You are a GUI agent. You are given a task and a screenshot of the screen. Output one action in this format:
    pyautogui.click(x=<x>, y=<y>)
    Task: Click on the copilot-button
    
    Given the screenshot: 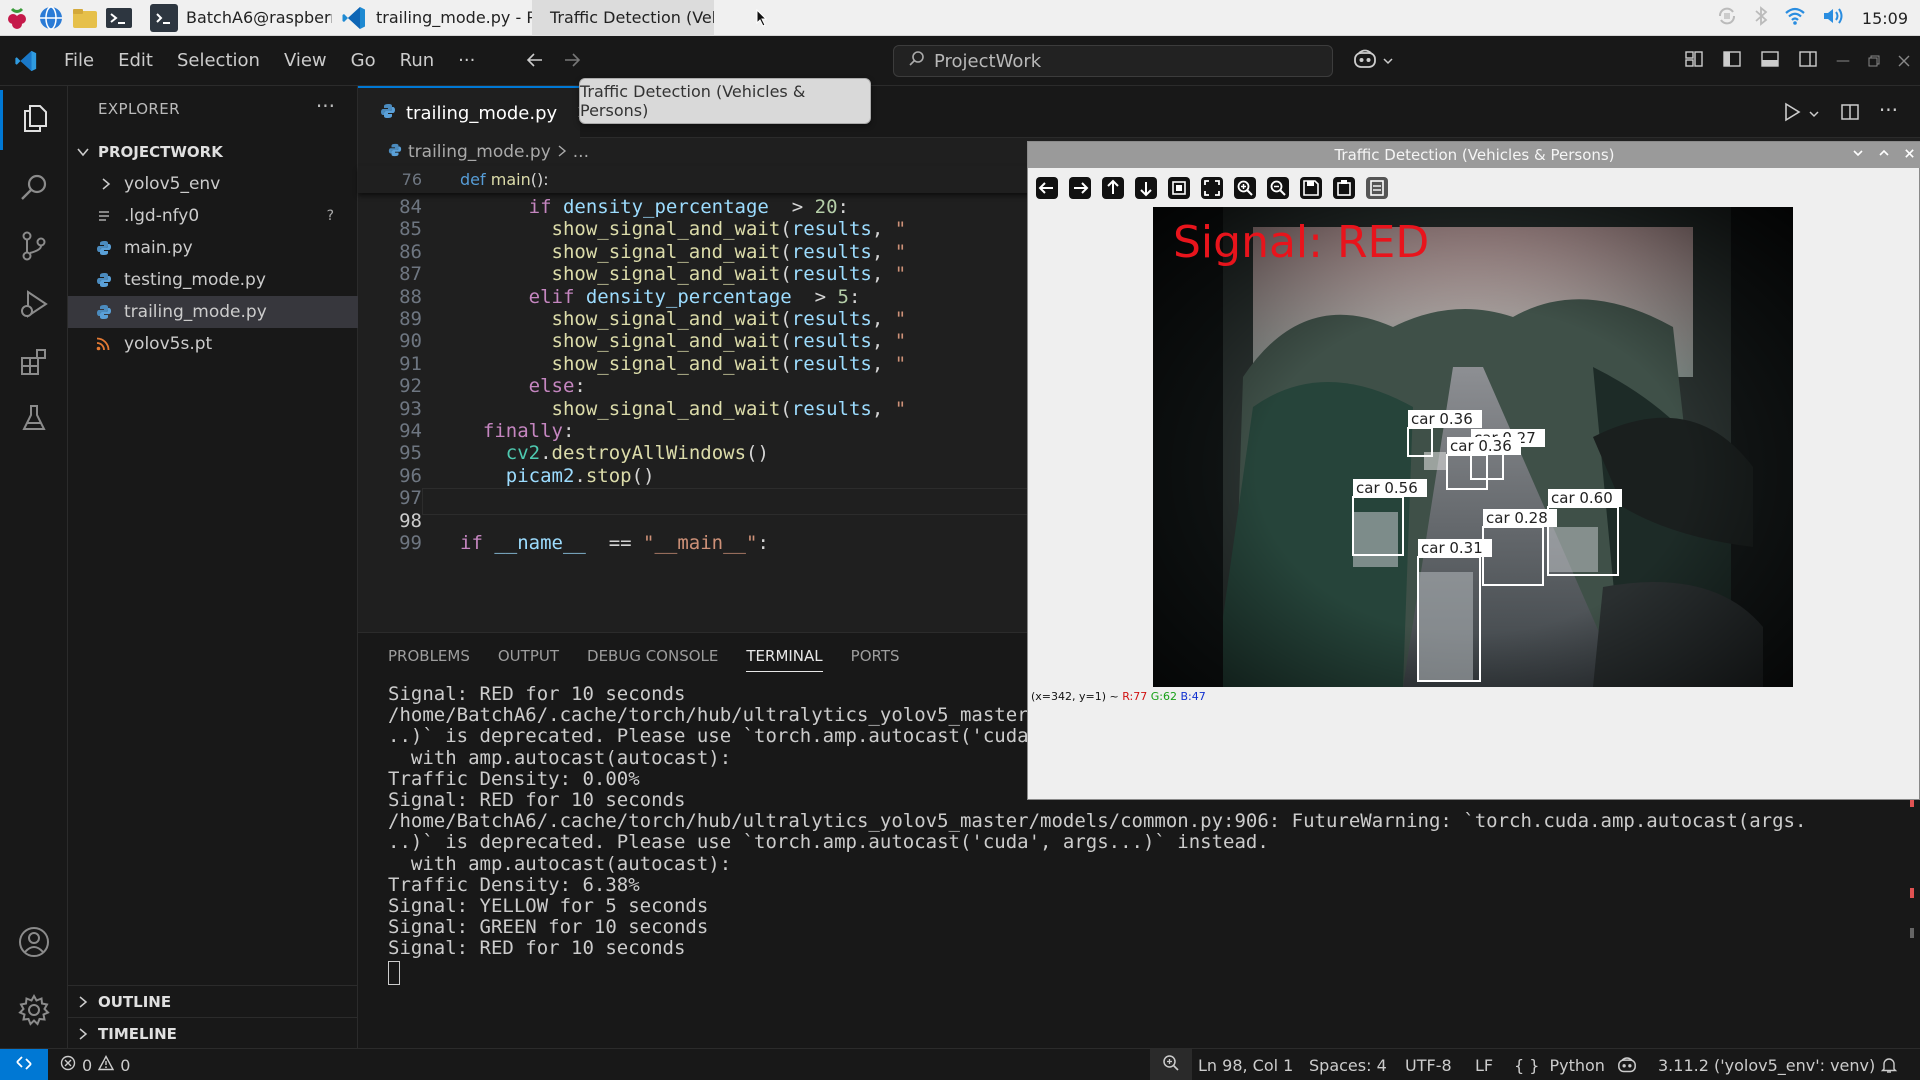 What is the action you would take?
    pyautogui.click(x=1373, y=61)
    